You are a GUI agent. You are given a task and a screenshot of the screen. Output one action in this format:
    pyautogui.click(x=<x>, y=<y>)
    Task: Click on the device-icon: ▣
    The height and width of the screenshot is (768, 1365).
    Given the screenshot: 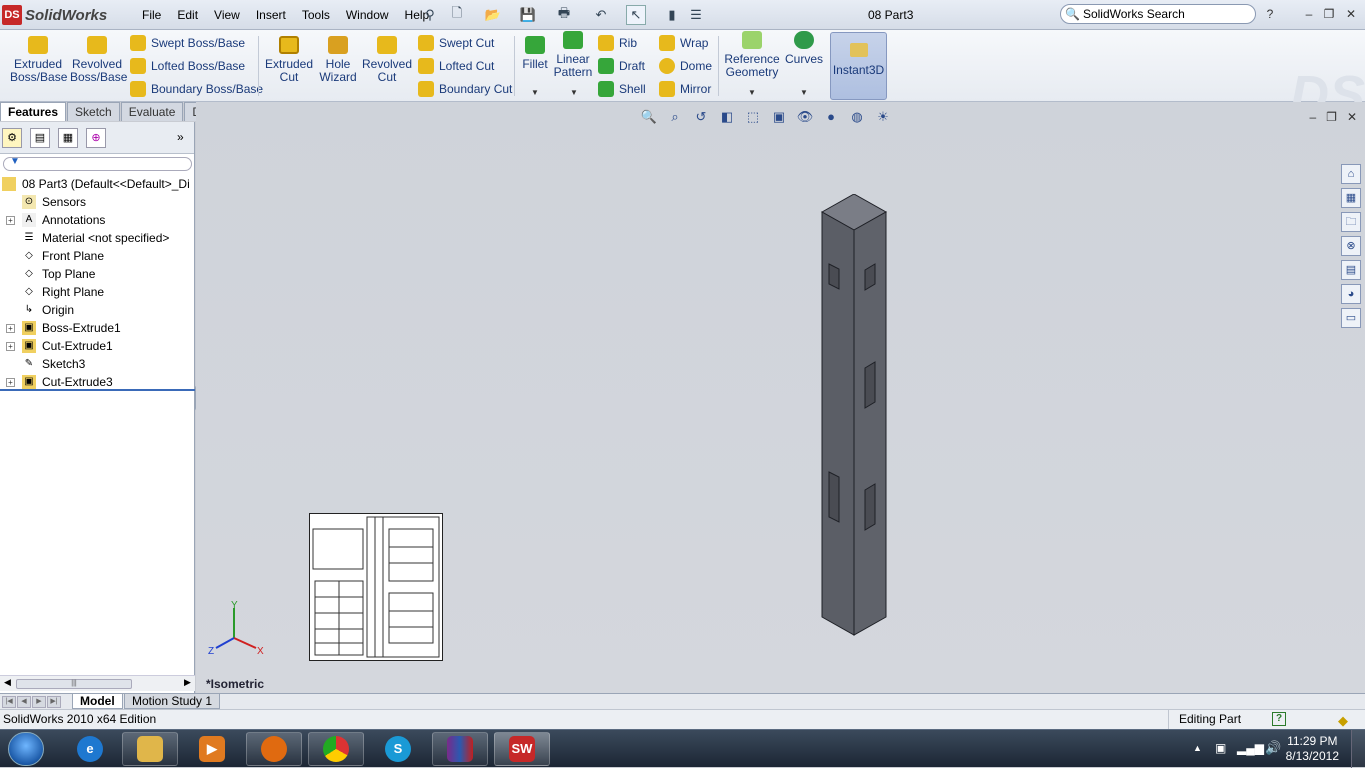 What is the action you would take?
    pyautogui.click(x=1220, y=748)
    